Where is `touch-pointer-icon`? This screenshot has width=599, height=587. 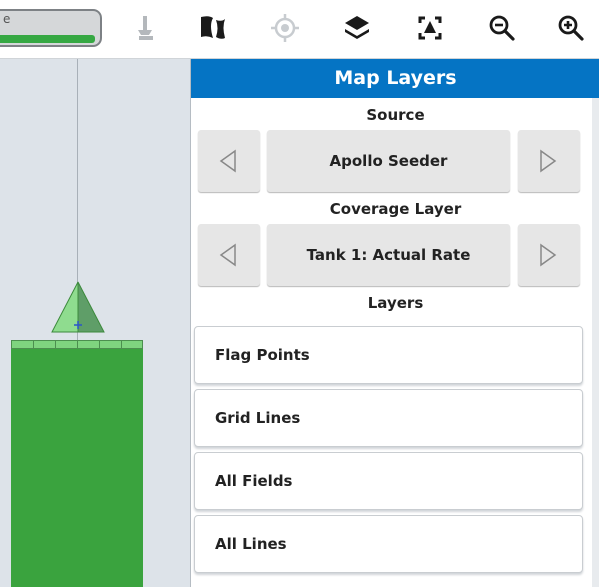 touch-pointer-icon is located at coordinates (146, 28).